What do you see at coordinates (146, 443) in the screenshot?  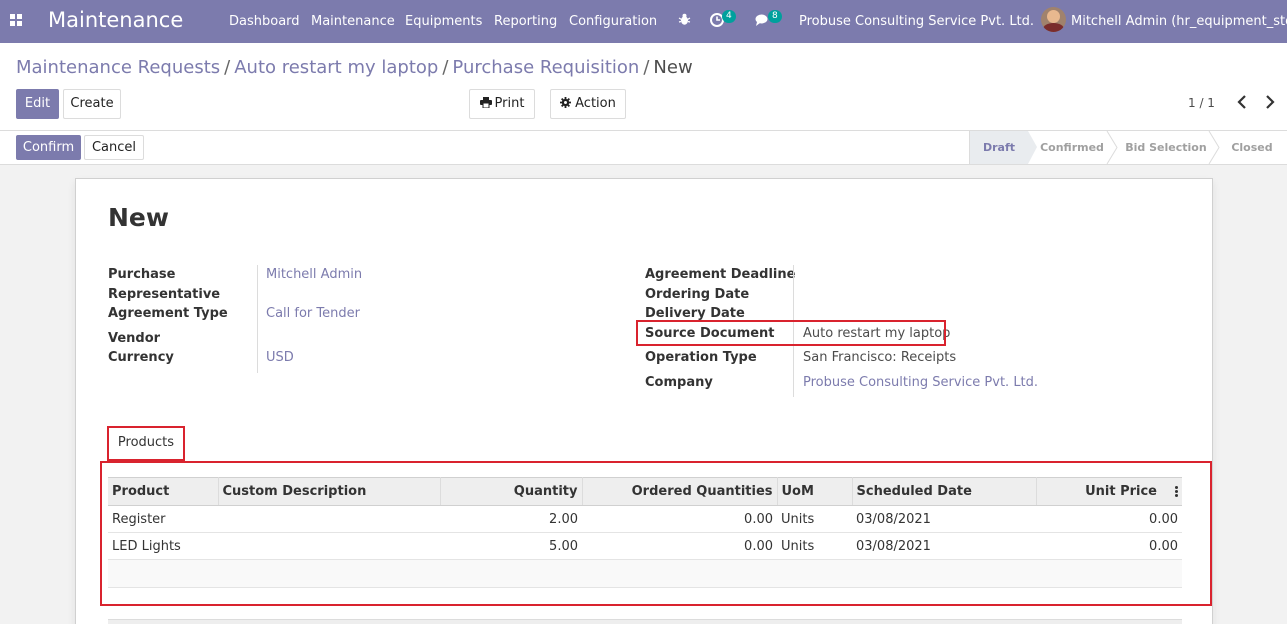 I see `products-tab-highlight` at bounding box center [146, 443].